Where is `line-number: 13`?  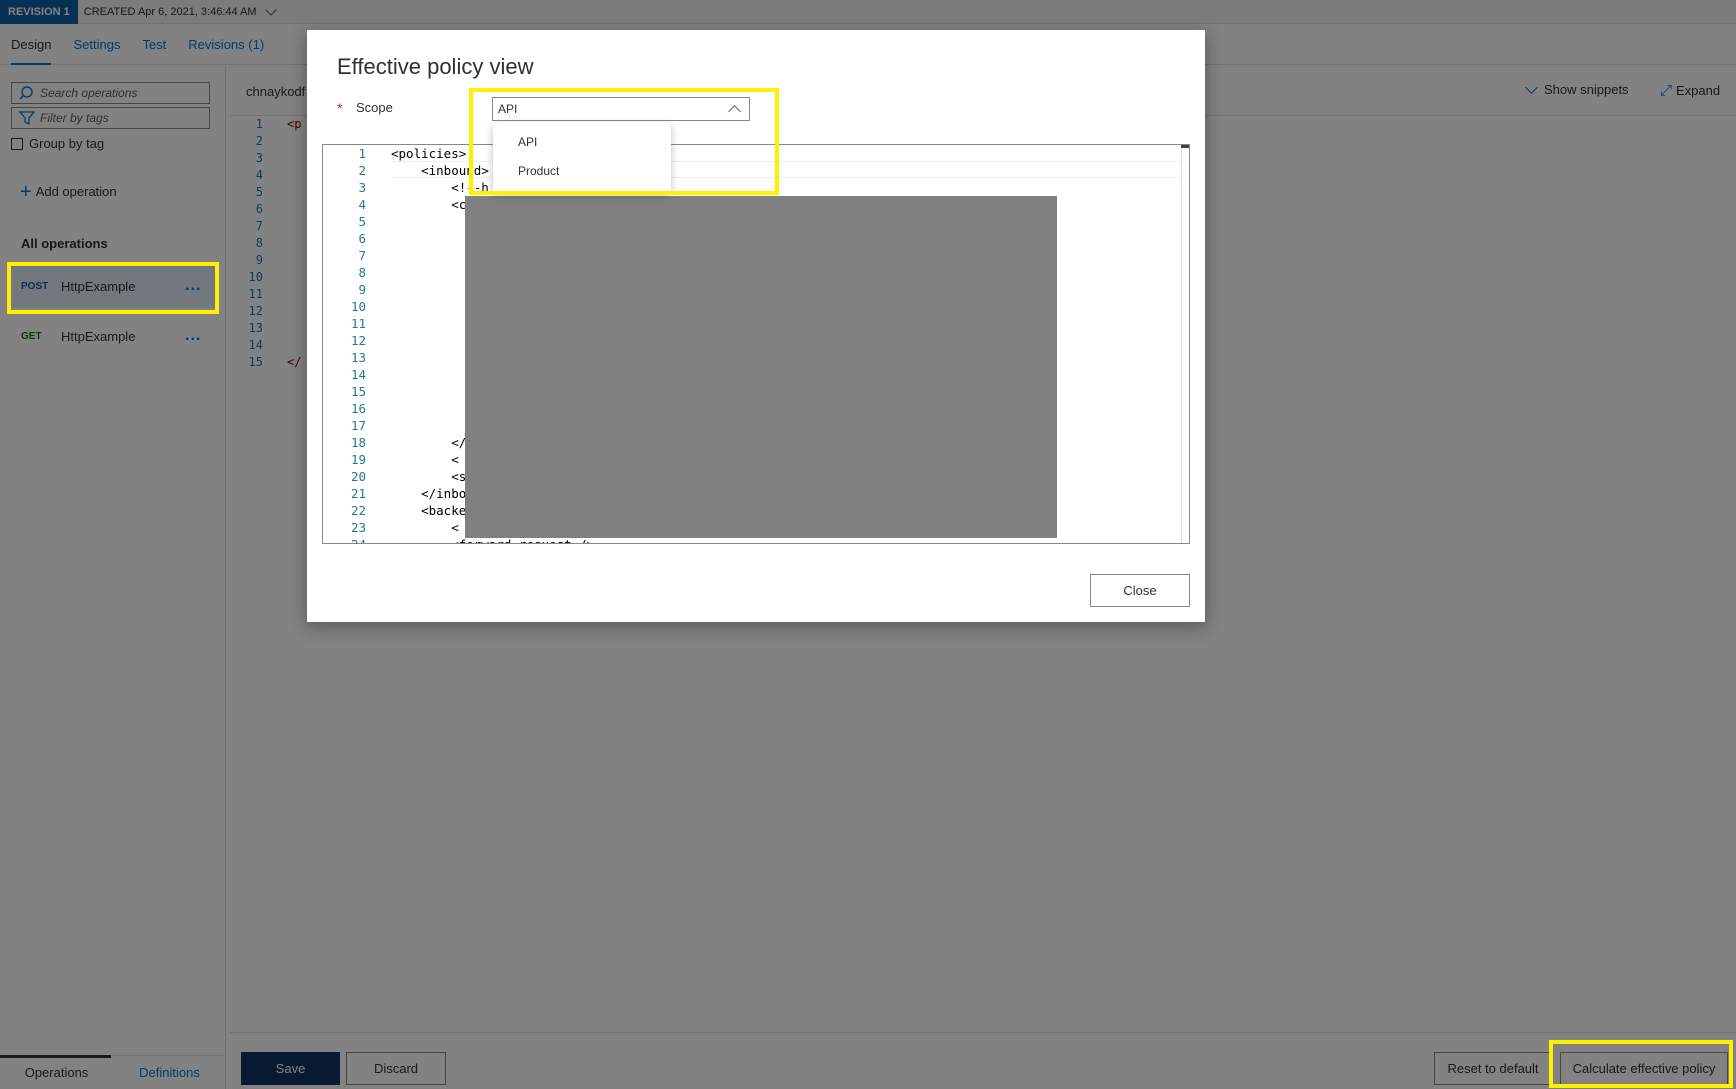
line-number: 13 is located at coordinates (358, 357).